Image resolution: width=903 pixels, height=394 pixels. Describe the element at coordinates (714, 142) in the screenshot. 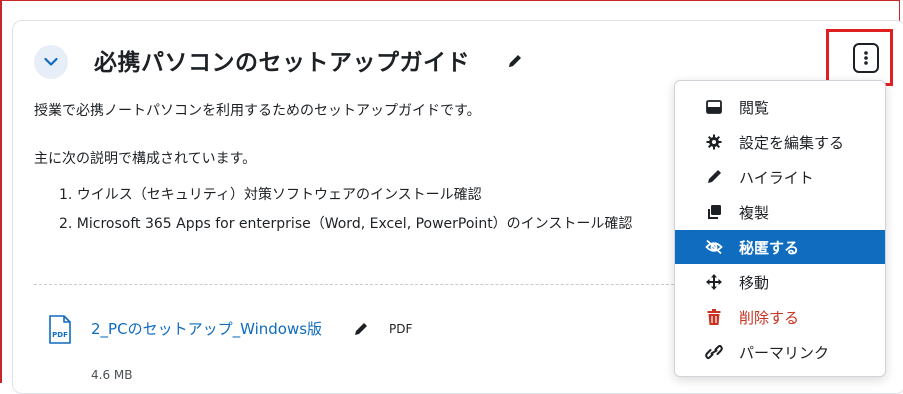

I see `gear-icon` at that location.